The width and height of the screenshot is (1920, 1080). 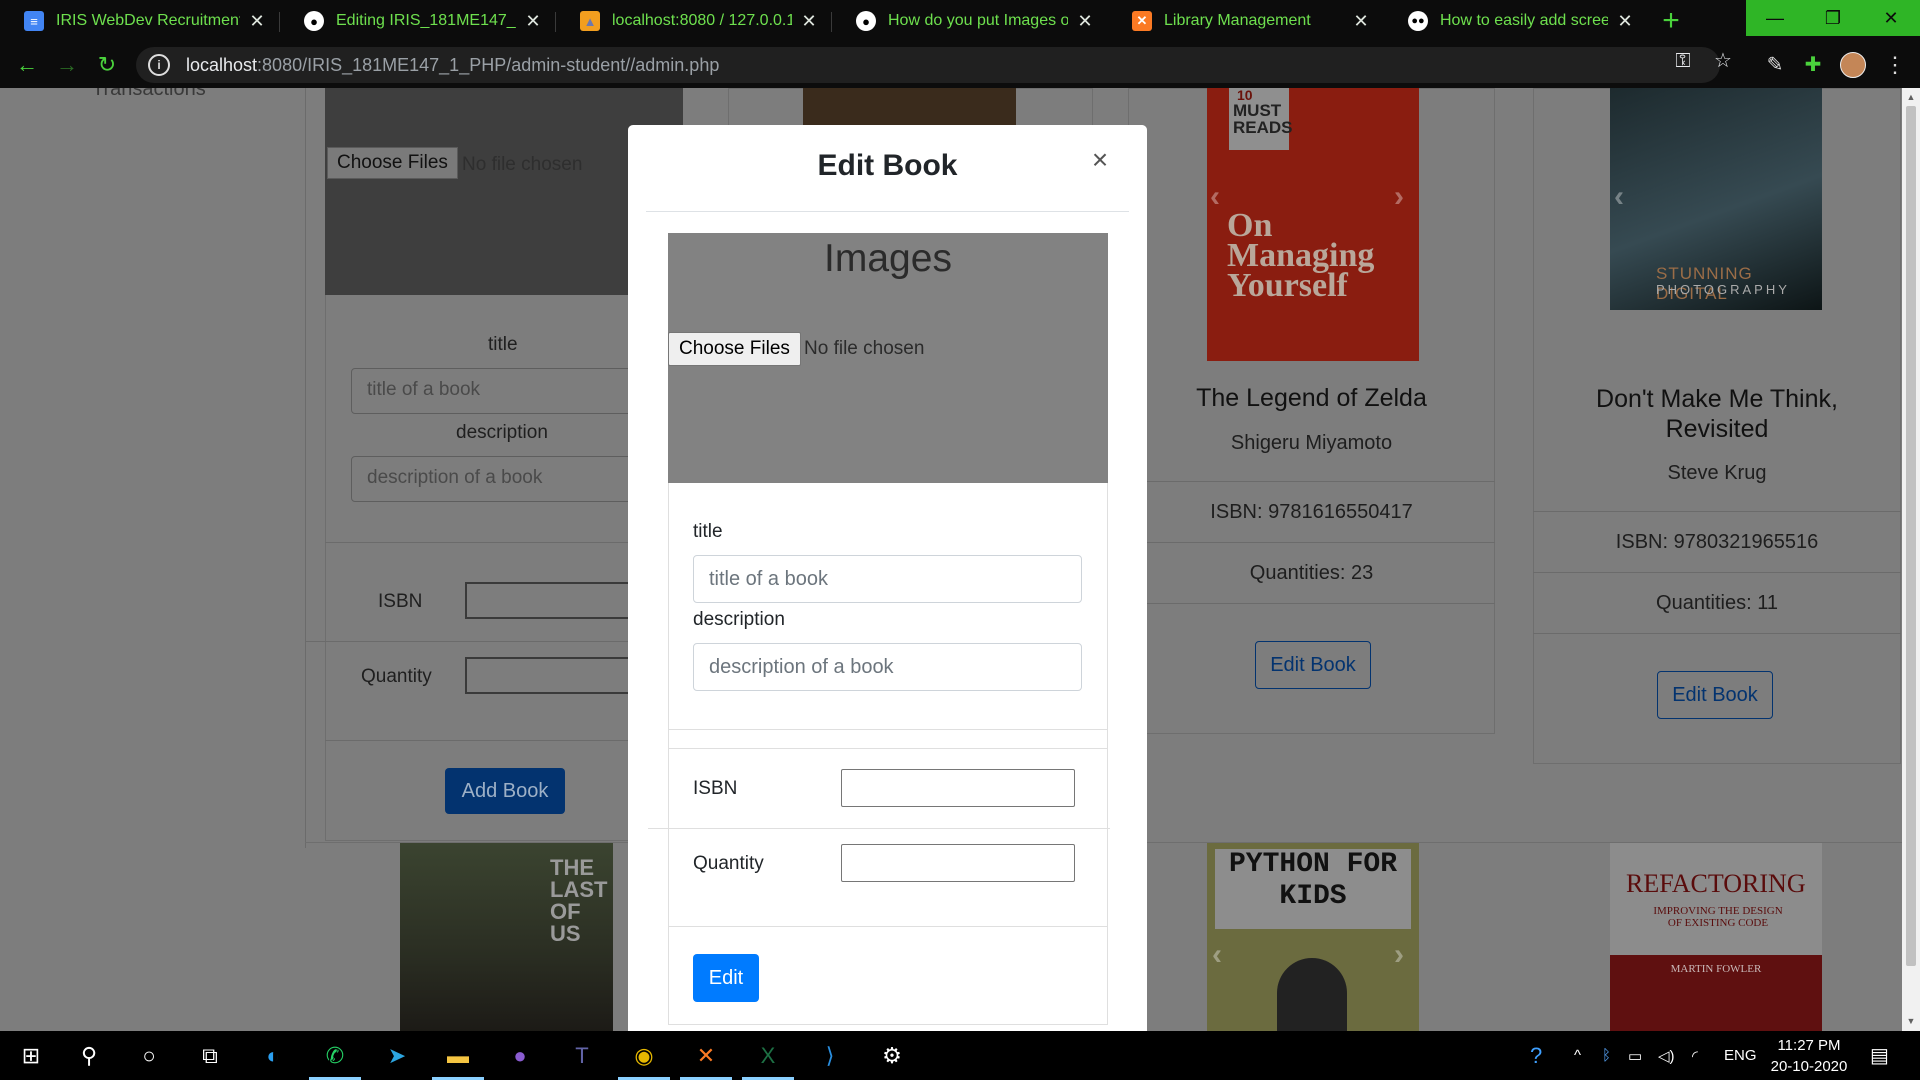 I want to click on chrome-icon: ◉, so click(x=644, y=1056).